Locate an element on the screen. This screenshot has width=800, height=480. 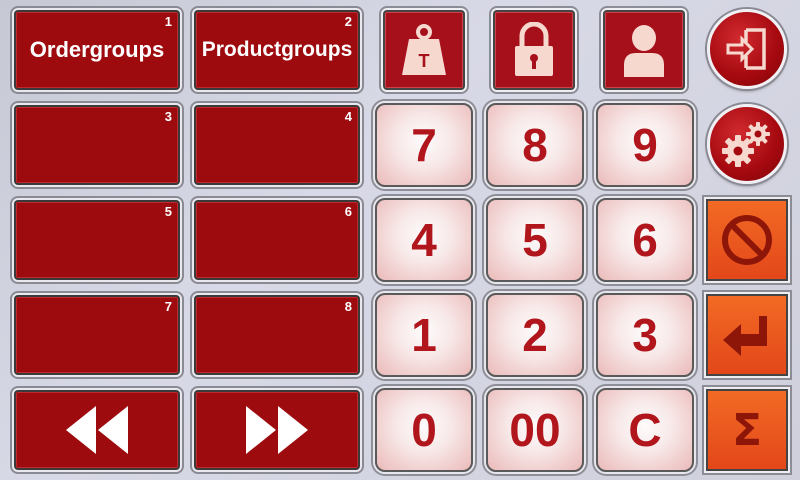
key-5: 5 is located at coordinates (535, 240).